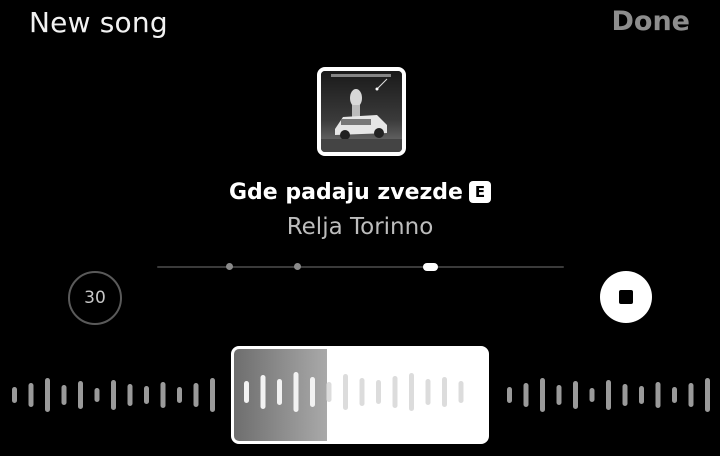 Image resolution: width=720 pixels, height=456 pixels. I want to click on clip-selection-window, so click(360, 395).